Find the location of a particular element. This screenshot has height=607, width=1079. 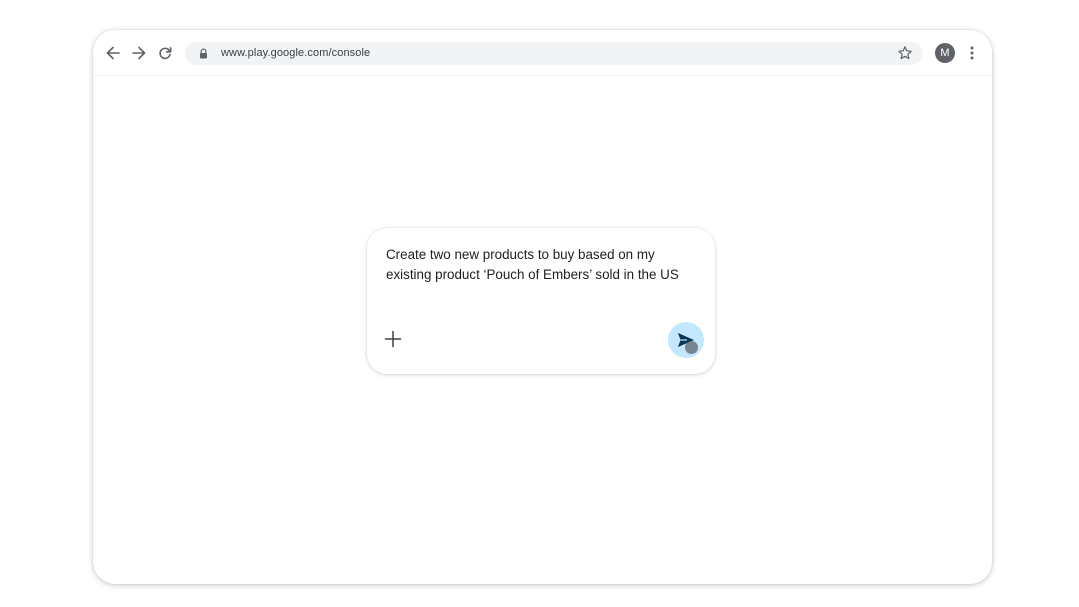

forward-button is located at coordinates (139, 53).